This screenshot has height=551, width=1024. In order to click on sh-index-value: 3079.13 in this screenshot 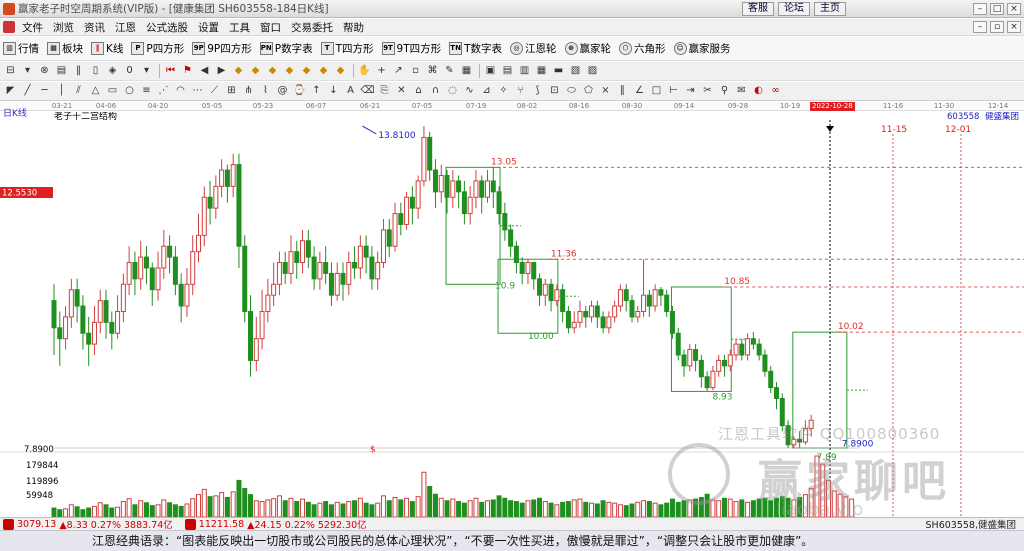, I will do `click(36, 524)`.